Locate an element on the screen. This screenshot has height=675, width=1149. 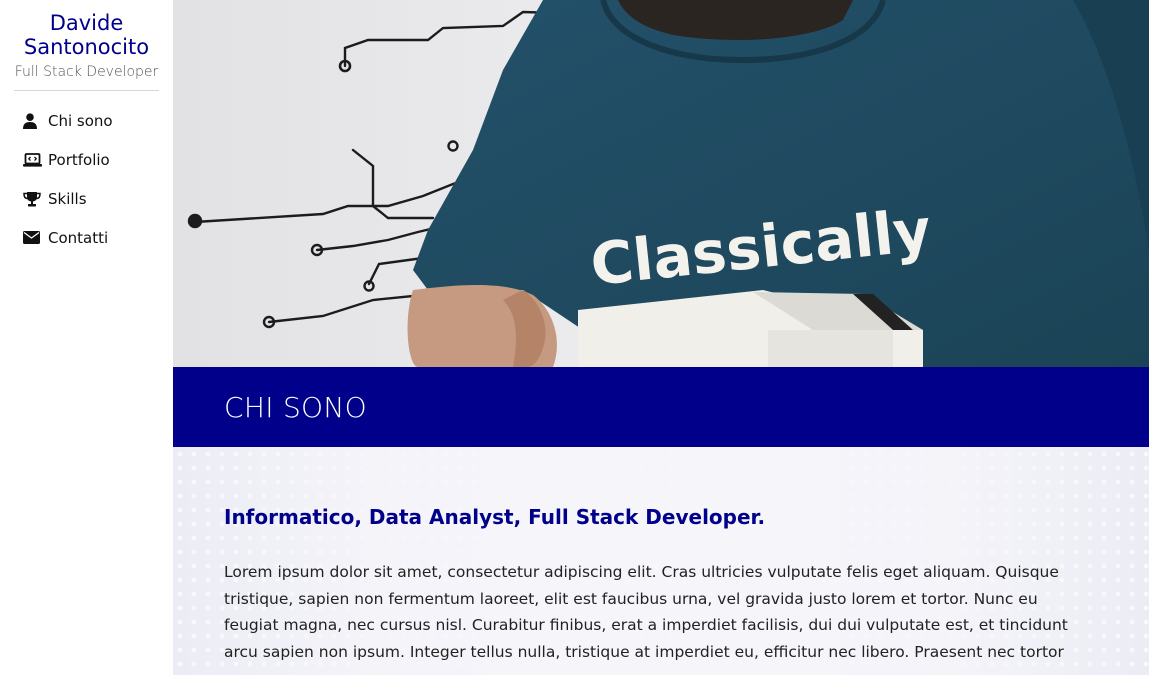
envelope-icon is located at coordinates (33, 238).